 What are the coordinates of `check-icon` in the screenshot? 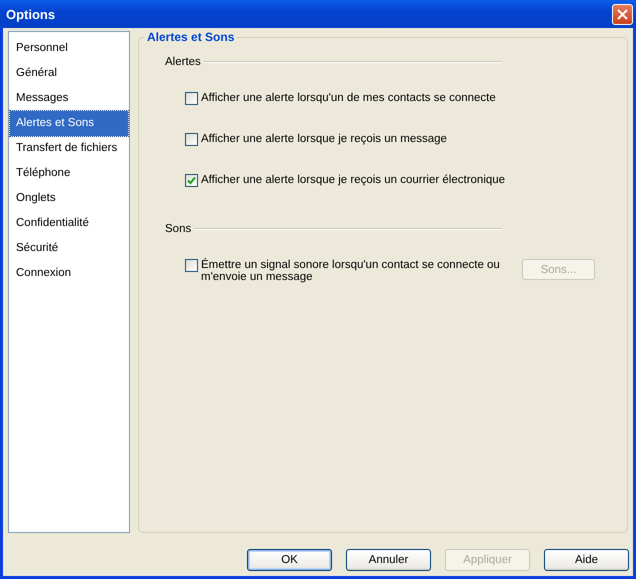 It's located at (191, 180).